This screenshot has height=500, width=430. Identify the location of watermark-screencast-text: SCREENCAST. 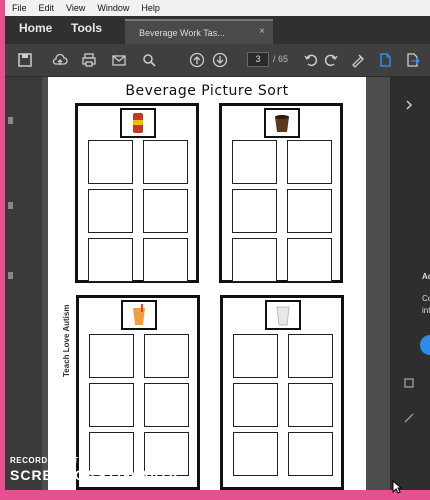
(63, 475).